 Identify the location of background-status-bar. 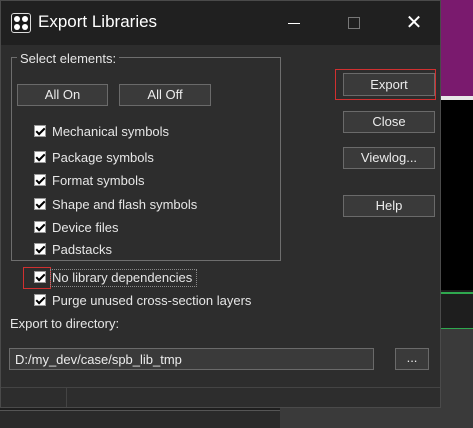
(140, 419).